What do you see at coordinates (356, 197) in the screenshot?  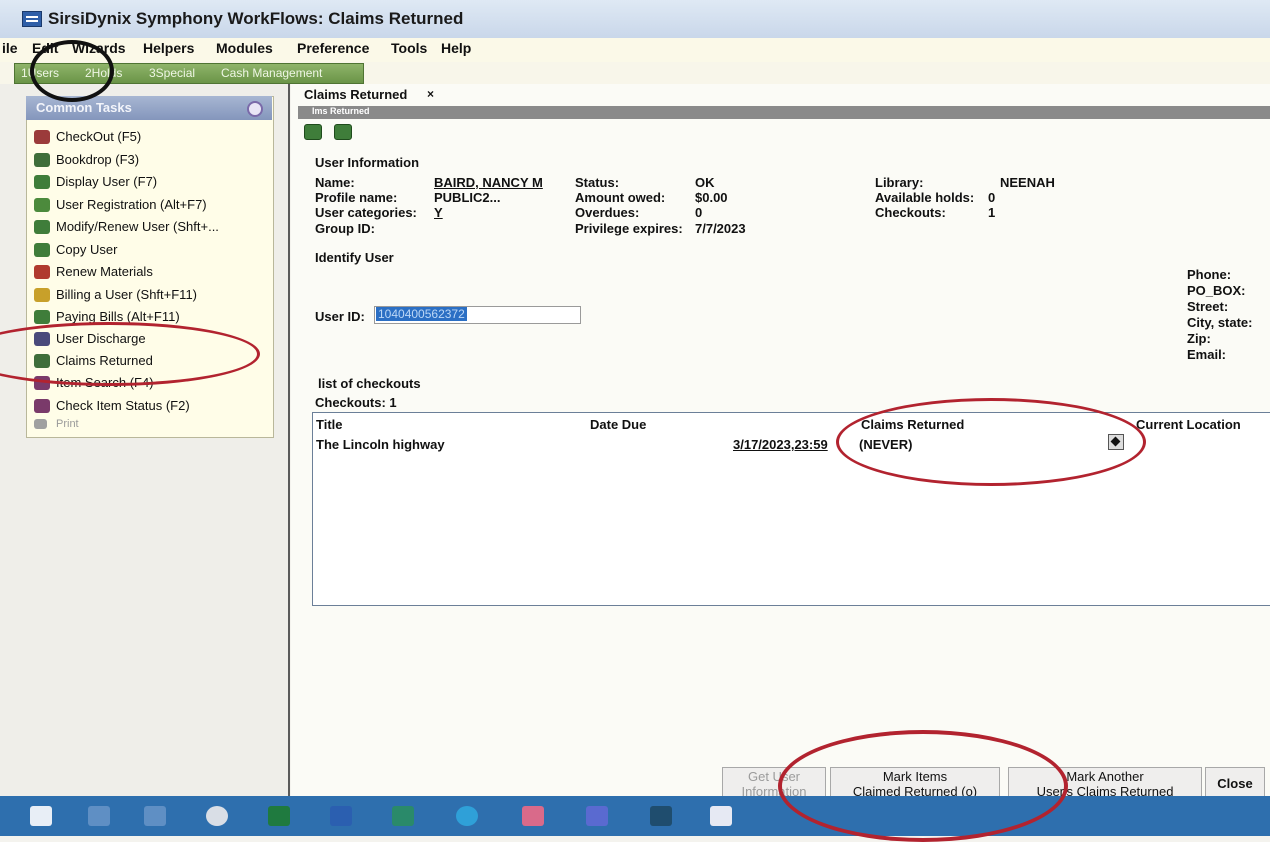 I see `profile-label: Profile name:` at bounding box center [356, 197].